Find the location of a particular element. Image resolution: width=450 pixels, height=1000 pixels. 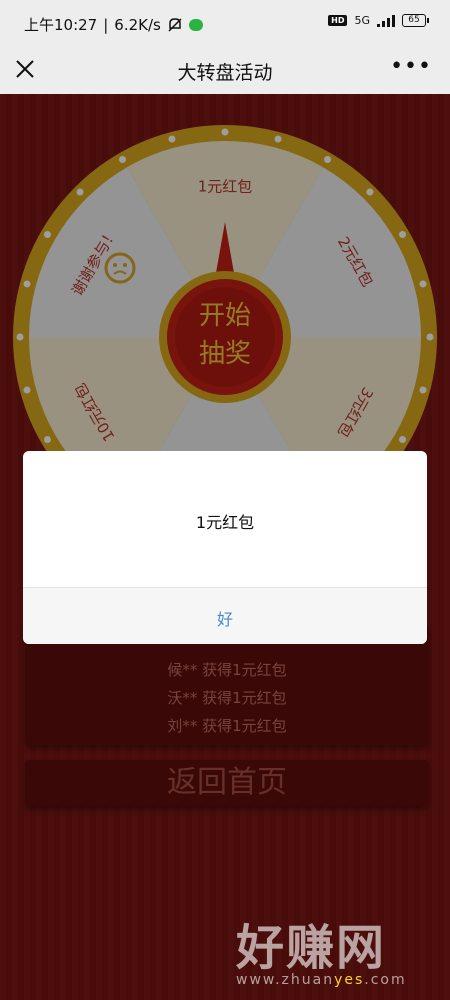

battery-icon: 65 is located at coordinates (415, 20).